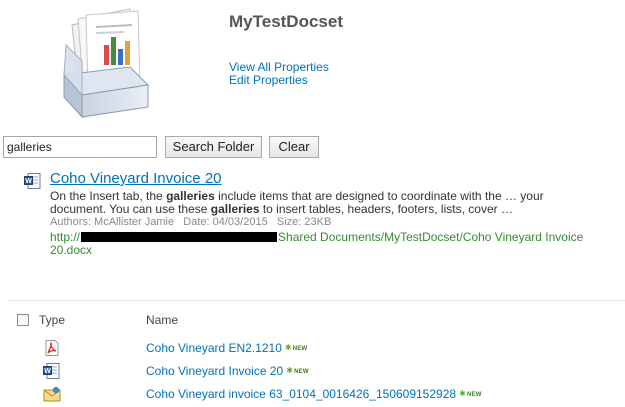 This screenshot has height=407, width=625. I want to click on edit-properties-link: Edit Properties, so click(268, 80).